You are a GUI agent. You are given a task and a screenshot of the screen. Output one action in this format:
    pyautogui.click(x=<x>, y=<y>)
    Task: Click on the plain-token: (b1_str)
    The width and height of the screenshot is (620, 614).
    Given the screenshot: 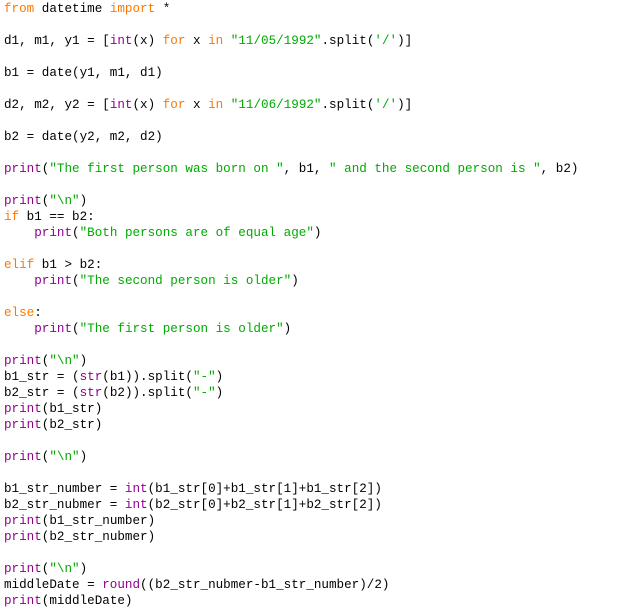 What is the action you would take?
    pyautogui.click(x=72, y=409)
    